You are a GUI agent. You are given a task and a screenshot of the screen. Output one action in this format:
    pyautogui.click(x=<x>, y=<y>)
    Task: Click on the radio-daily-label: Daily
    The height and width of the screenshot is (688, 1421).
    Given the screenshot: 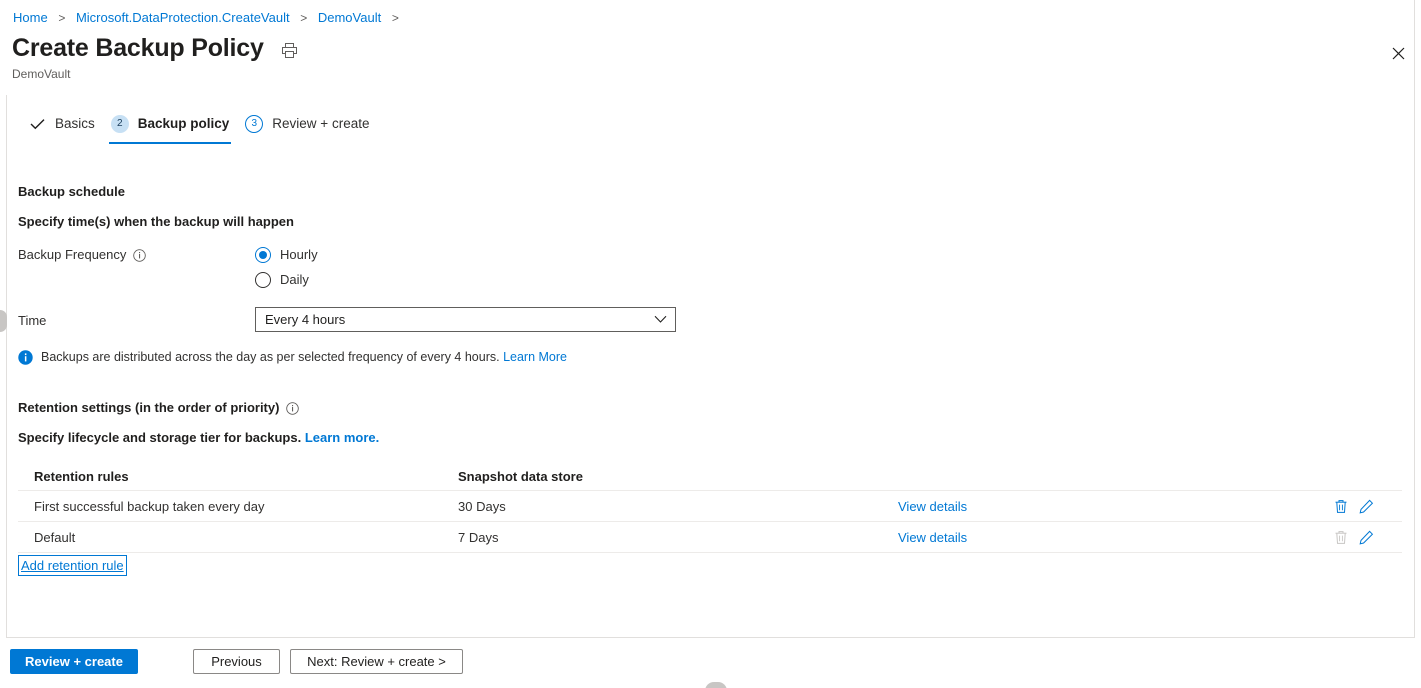 What is the action you would take?
    pyautogui.click(x=294, y=279)
    